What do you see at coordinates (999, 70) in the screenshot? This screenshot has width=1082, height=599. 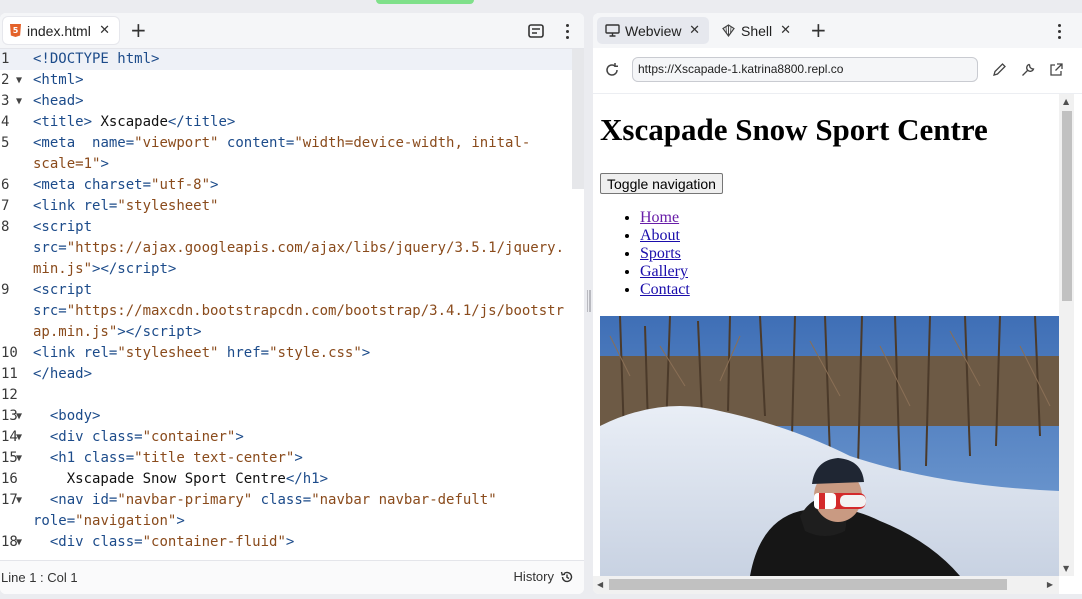 I see `edit-icon` at bounding box center [999, 70].